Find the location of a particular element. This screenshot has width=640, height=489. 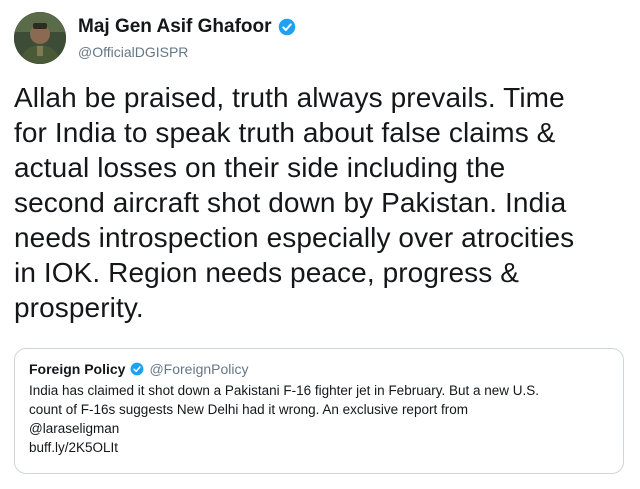

avatar is located at coordinates (40, 38).